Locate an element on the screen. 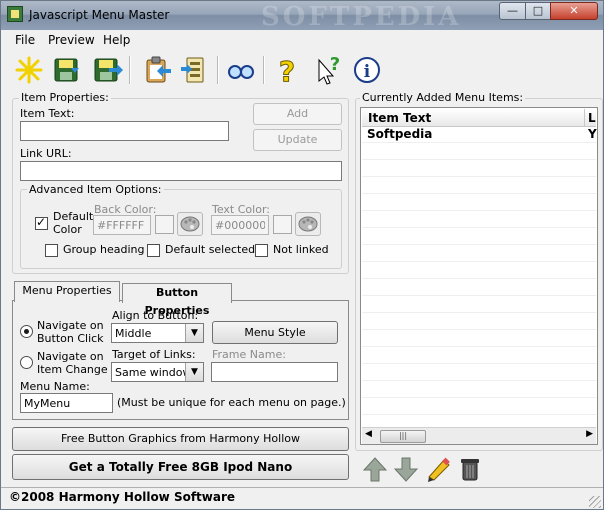  menu-name-note: (Must be unique for each menu on page.) is located at coordinates (231, 402).